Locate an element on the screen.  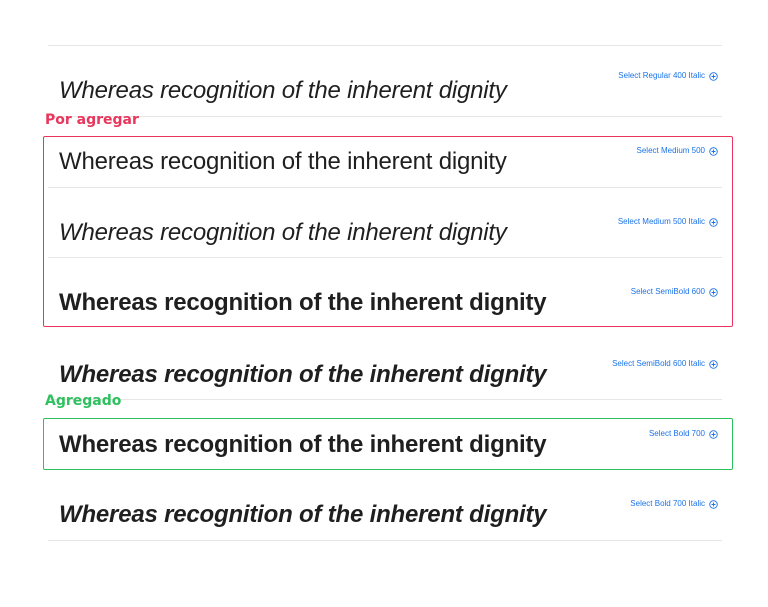
select-style-button: Select Bold 700 is located at coordinates (683, 434).